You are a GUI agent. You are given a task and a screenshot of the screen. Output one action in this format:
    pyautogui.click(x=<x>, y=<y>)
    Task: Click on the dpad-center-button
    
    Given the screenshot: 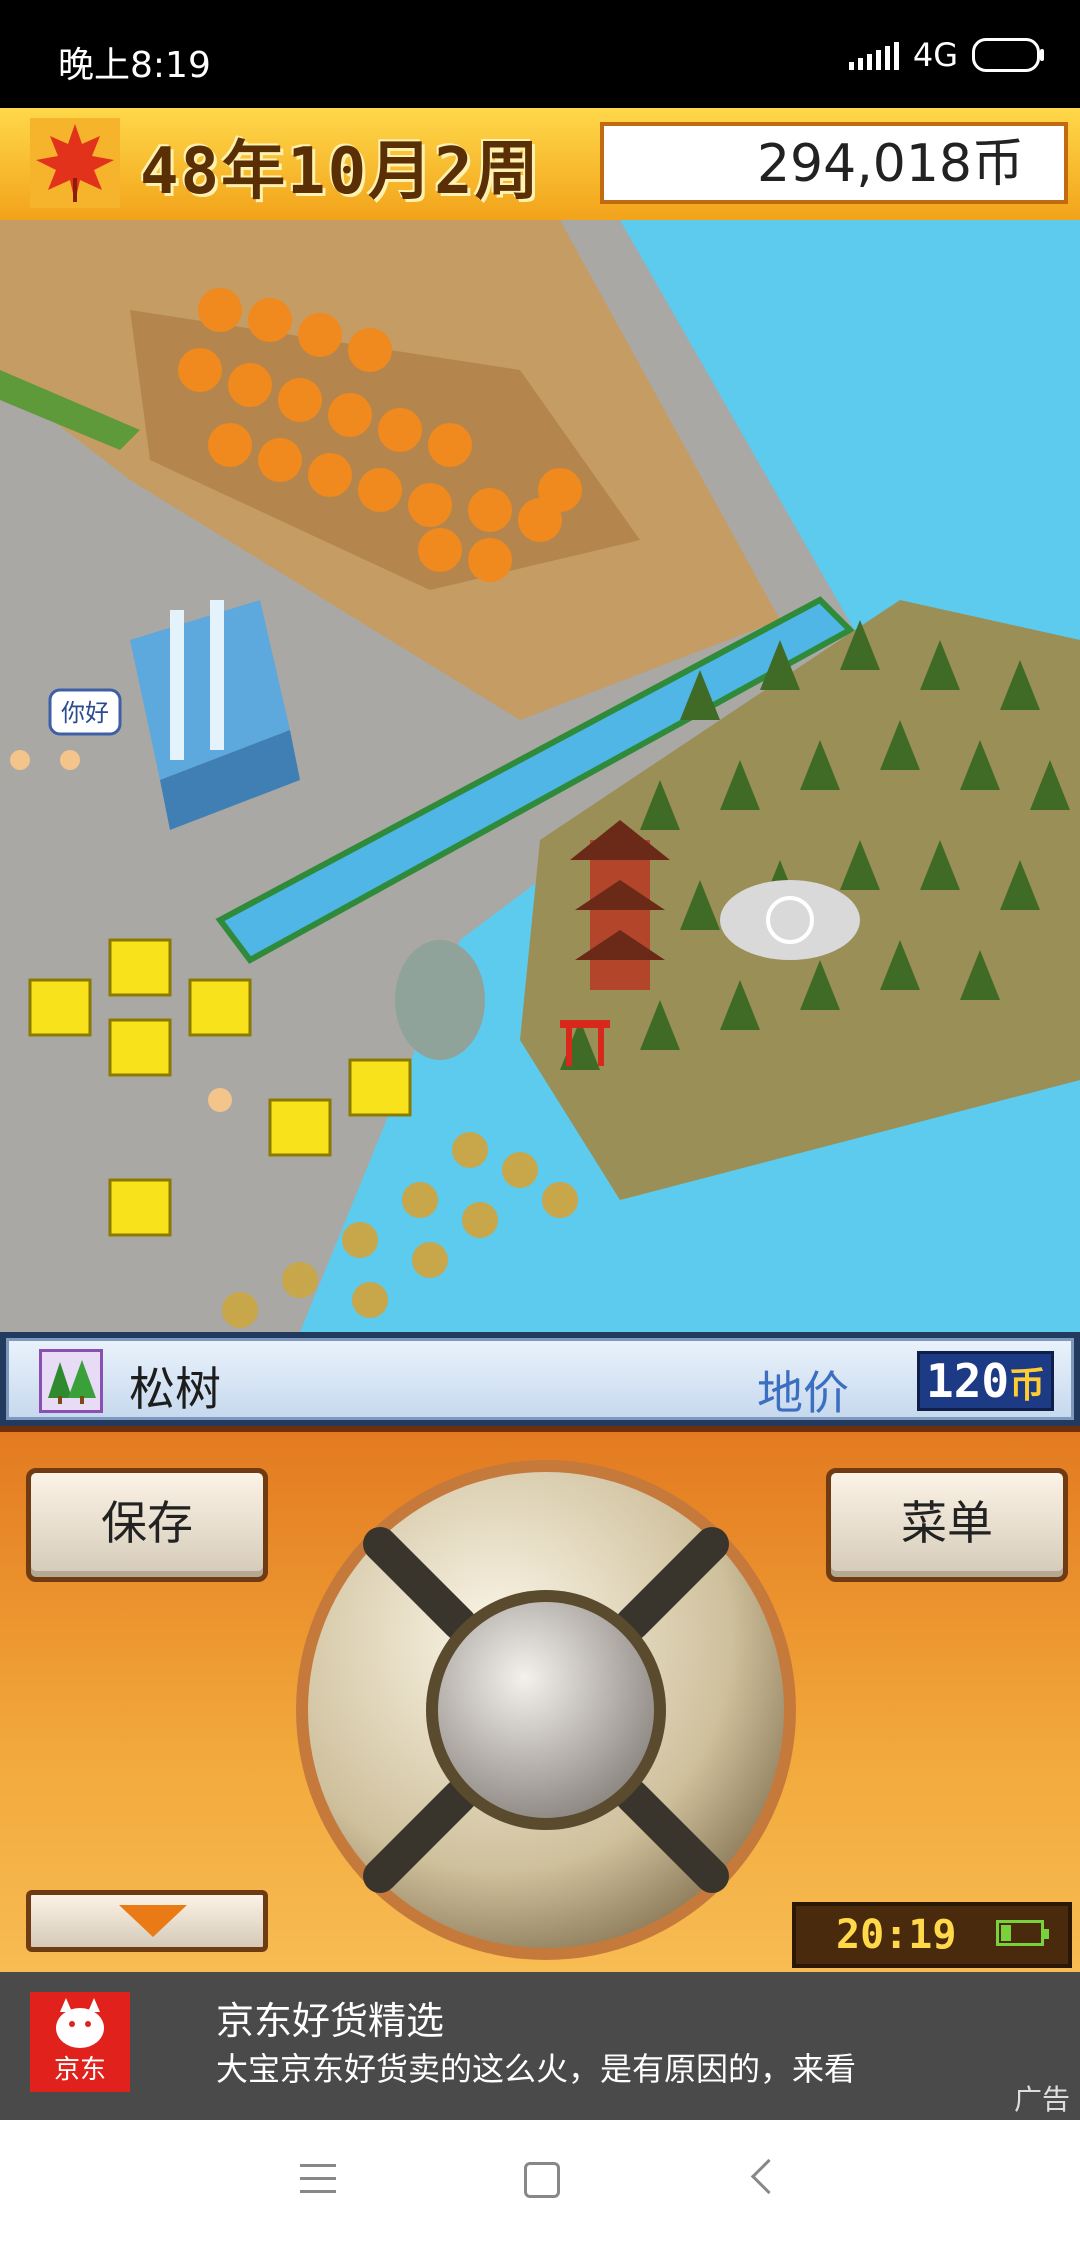 What is the action you would take?
    pyautogui.click(x=546, y=1710)
    